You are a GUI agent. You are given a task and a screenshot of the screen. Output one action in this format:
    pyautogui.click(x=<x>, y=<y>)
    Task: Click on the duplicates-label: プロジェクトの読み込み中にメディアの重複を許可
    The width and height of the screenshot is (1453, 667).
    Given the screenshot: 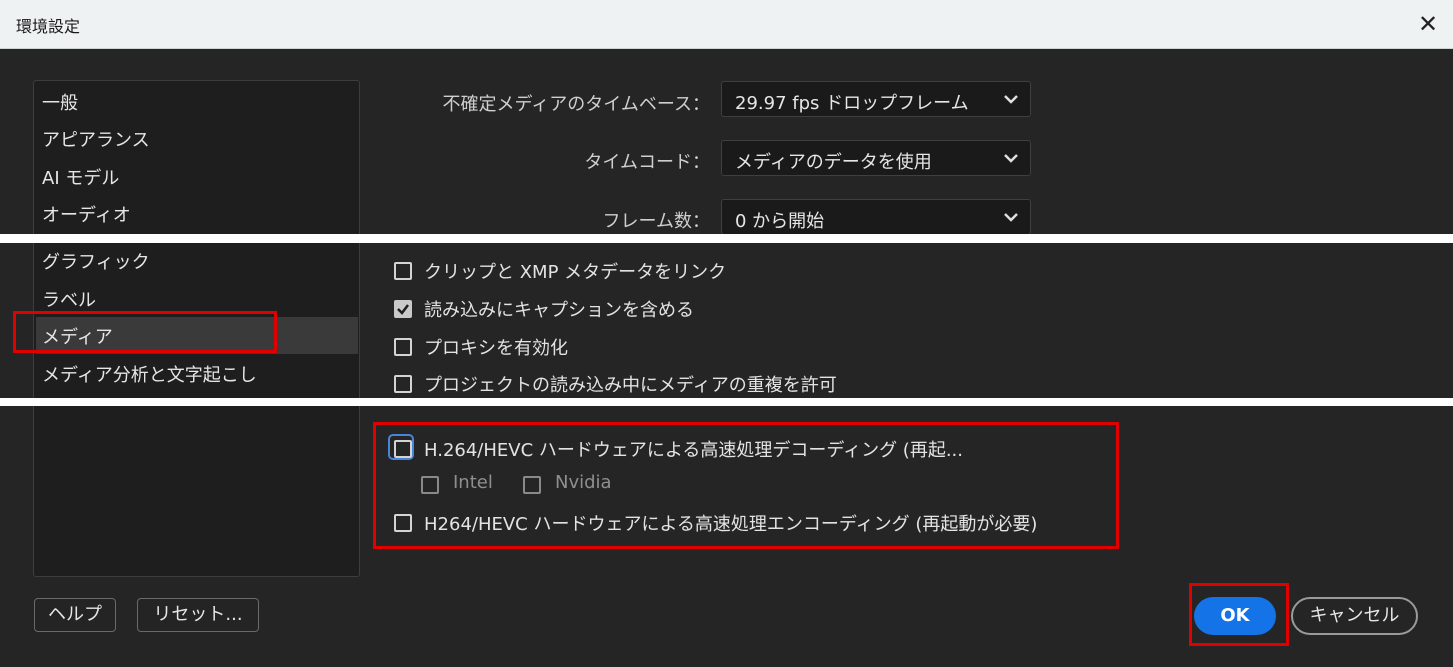 What is the action you would take?
    pyautogui.click(x=630, y=384)
    